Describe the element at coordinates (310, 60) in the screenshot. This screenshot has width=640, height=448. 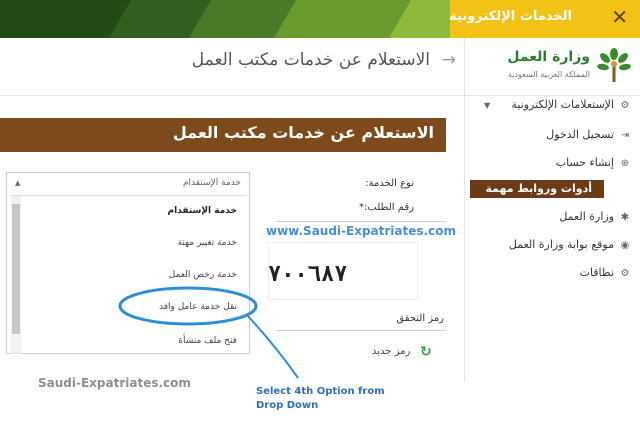
I see `page-title: الاستعلام عن خدمات مكتب العمل` at that location.